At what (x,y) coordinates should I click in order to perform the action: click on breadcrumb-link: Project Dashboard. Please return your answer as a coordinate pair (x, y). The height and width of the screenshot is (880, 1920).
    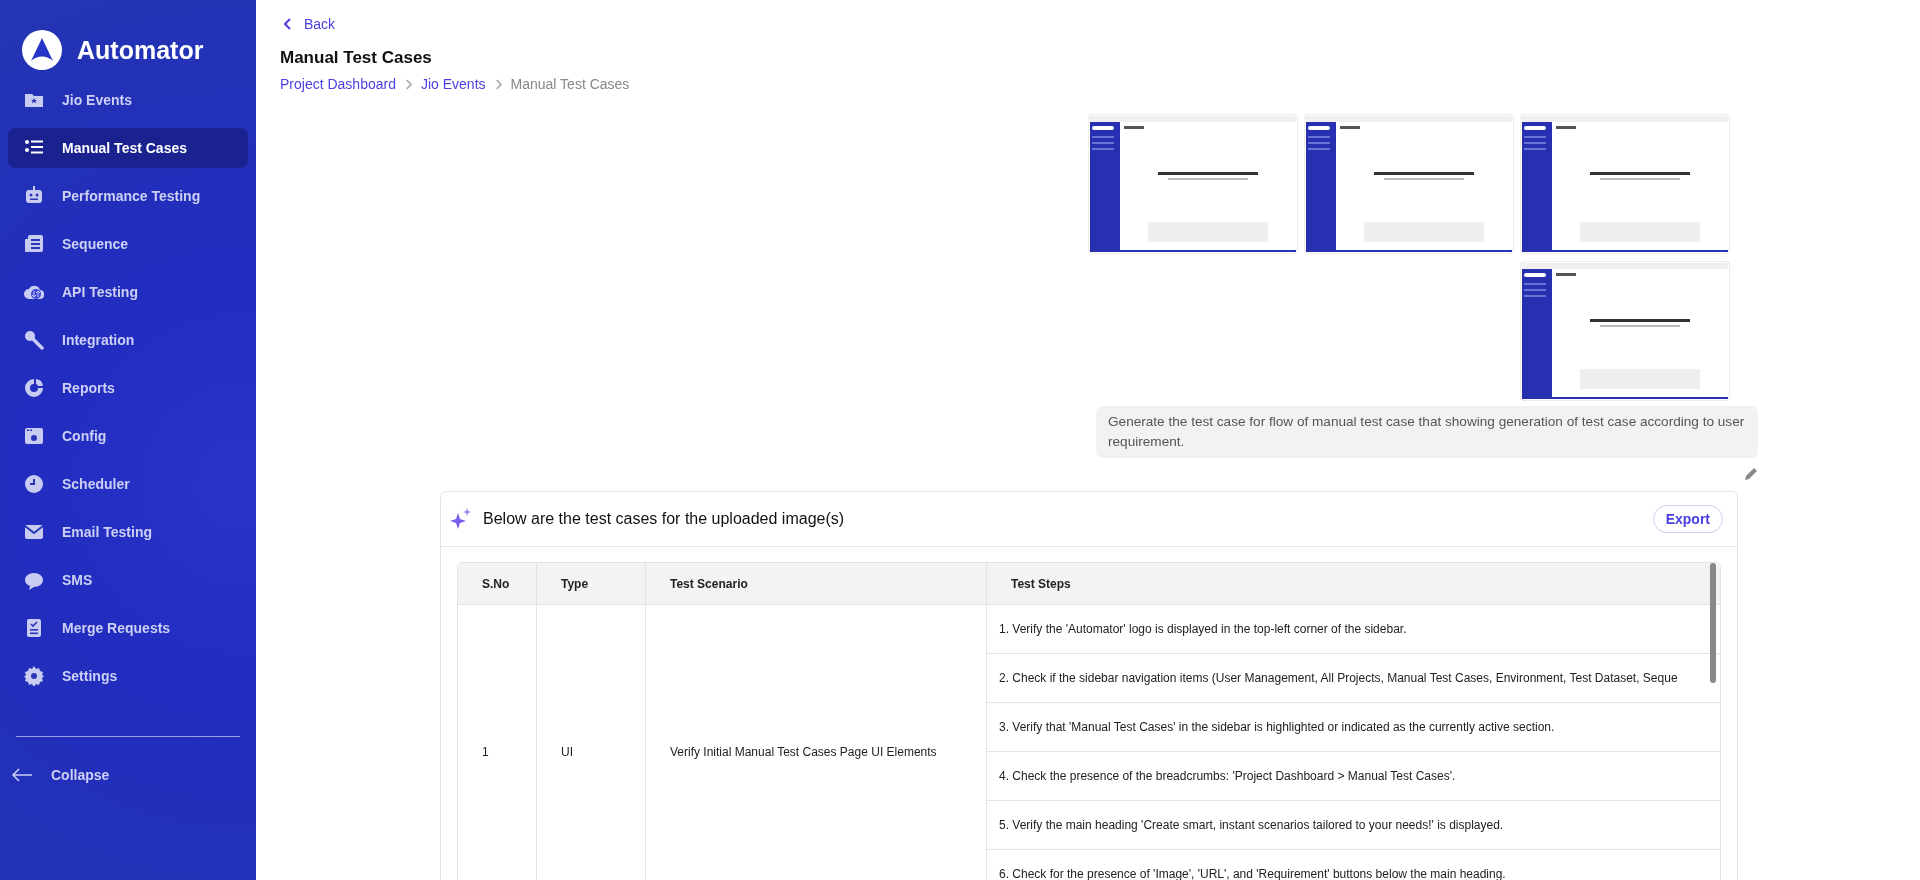
    Looking at the image, I should click on (338, 84).